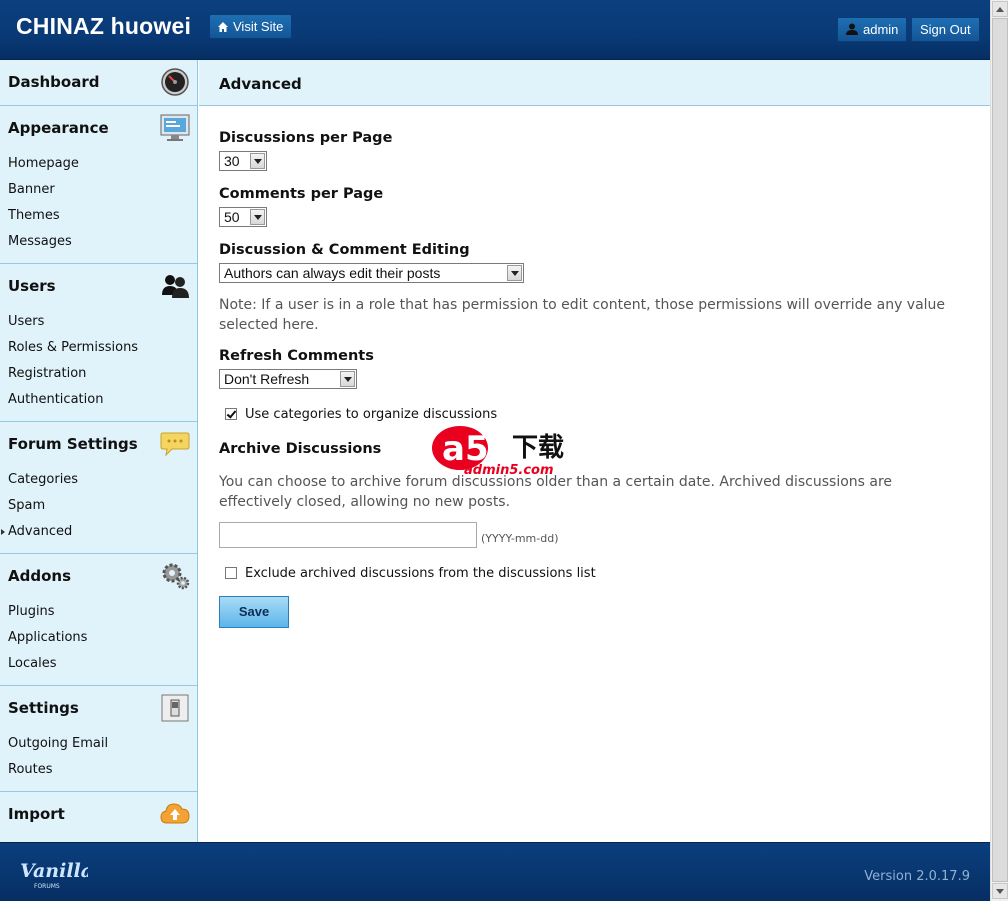 The image size is (1008, 901). I want to click on monitor-icon, so click(175, 127).